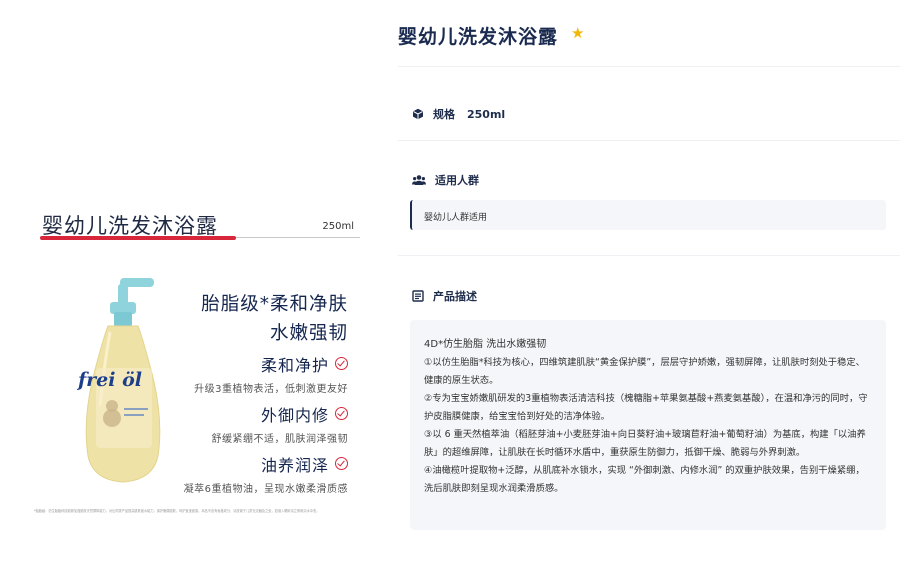  Describe the element at coordinates (109, 380) in the screenshot. I see `brand-logo: frei öl` at that location.